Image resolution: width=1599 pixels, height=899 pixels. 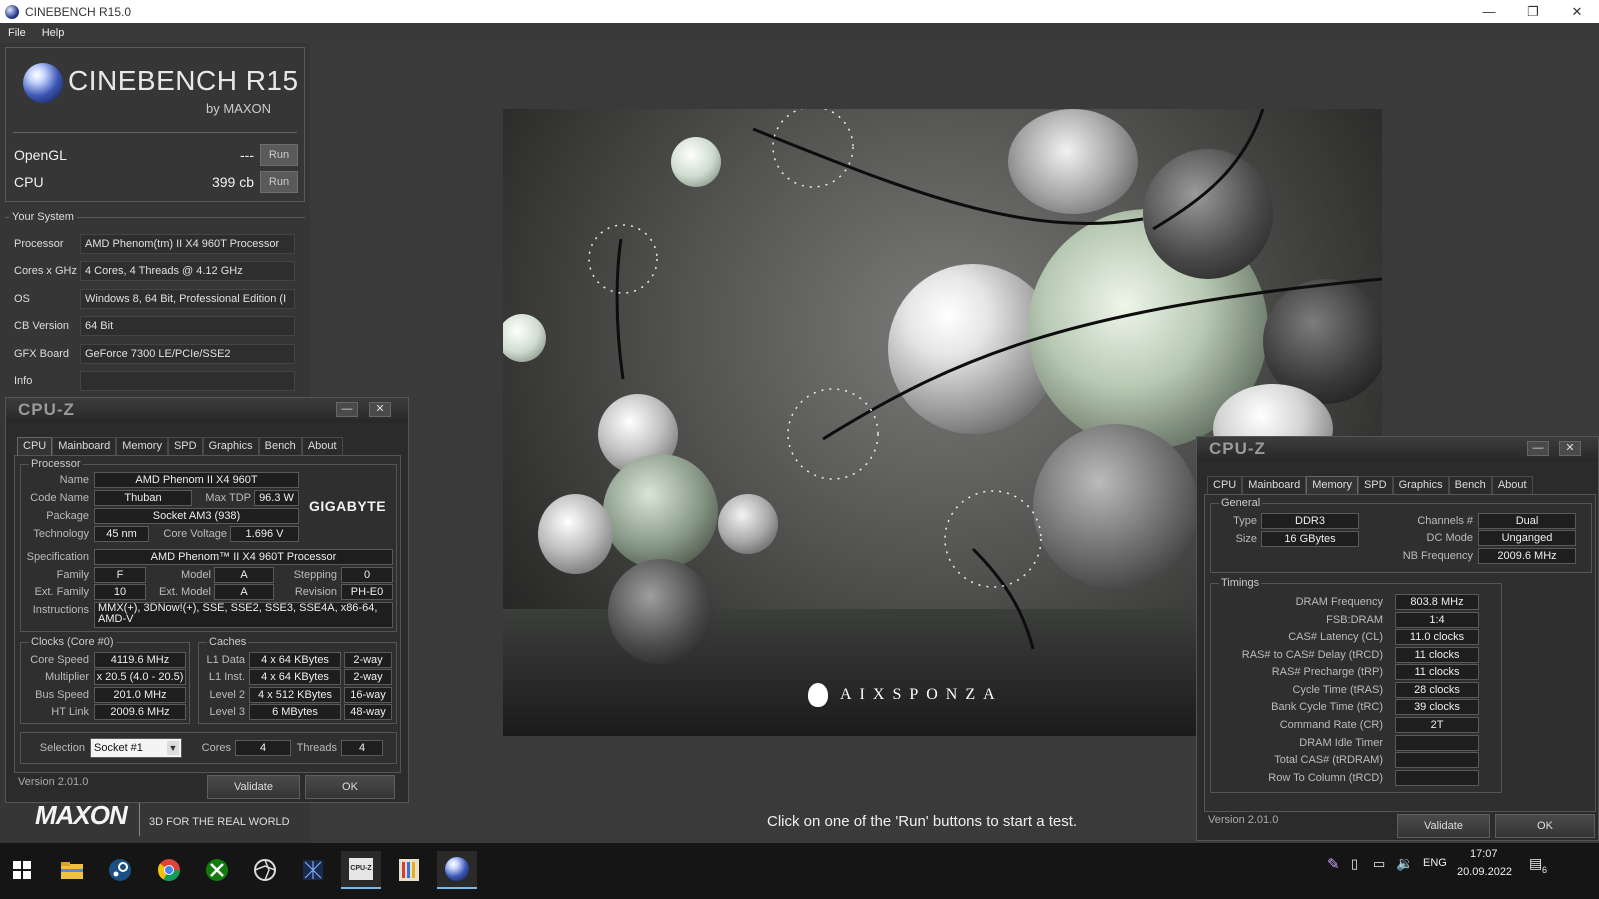 What do you see at coordinates (120, 575) in the screenshot?
I see `family-field: F` at bounding box center [120, 575].